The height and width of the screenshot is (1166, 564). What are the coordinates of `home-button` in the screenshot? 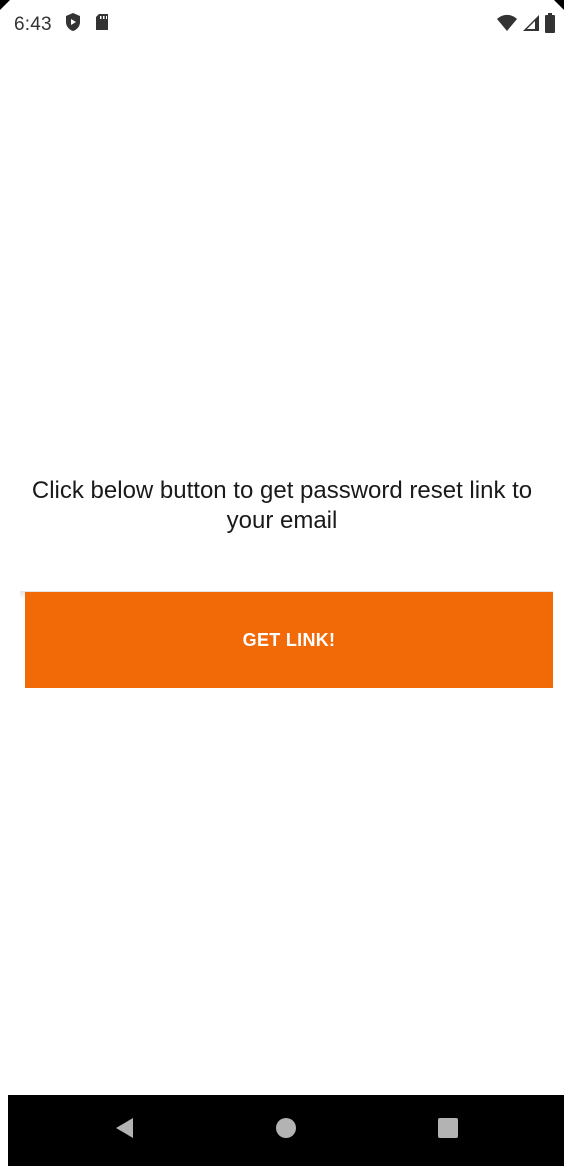 It's located at (286, 1130).